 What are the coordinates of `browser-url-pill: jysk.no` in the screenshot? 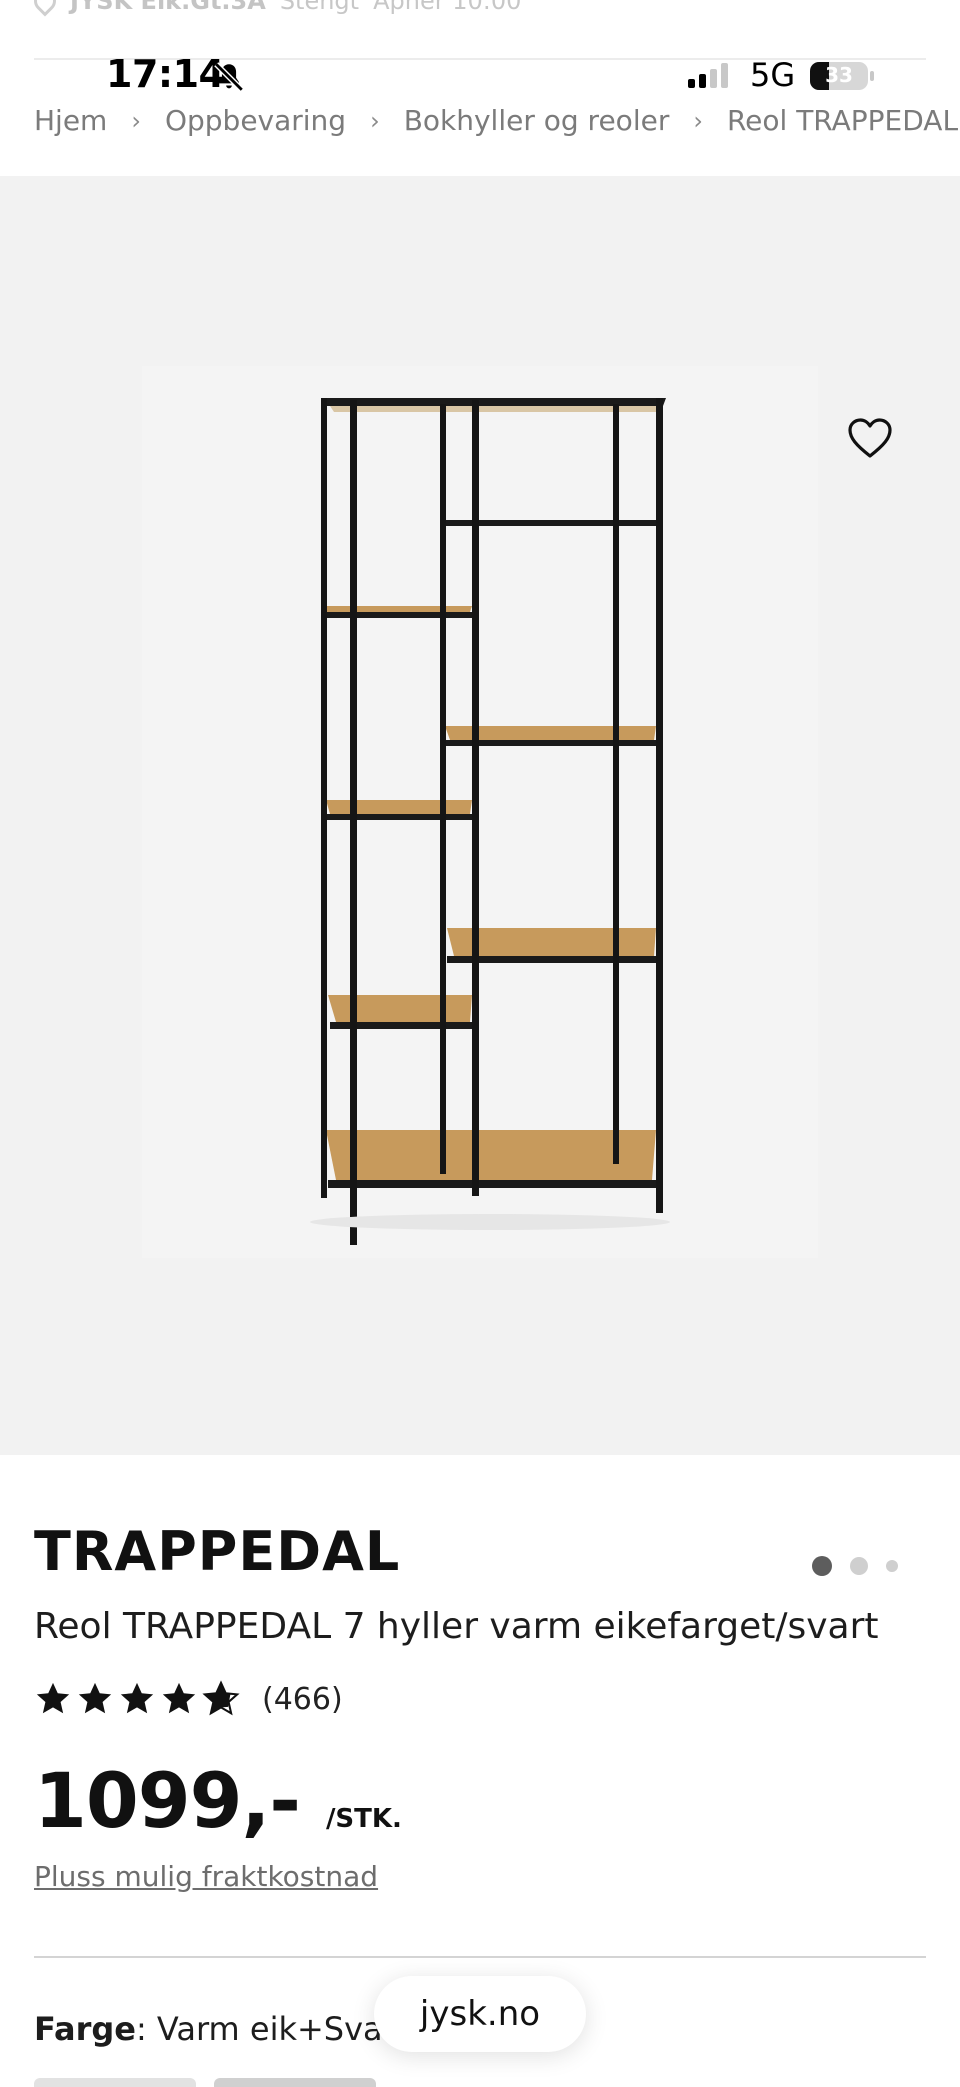 It's located at (480, 2014).